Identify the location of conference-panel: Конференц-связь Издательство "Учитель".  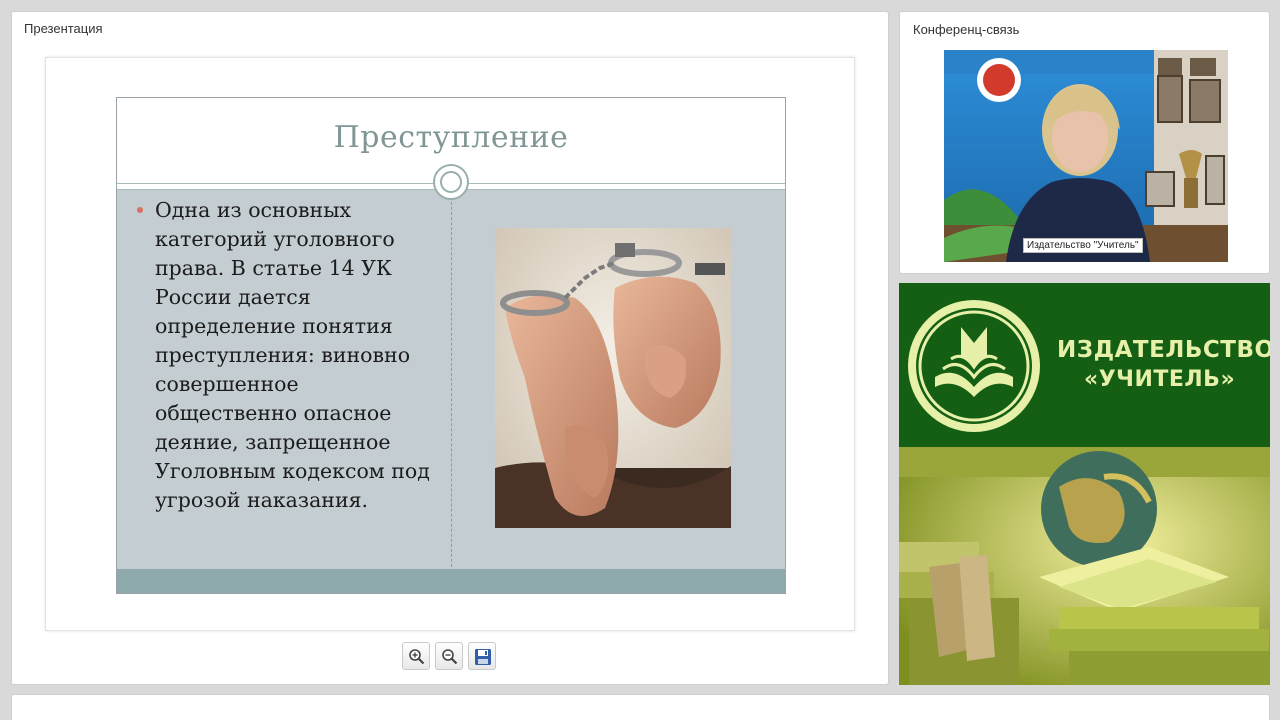
(1084, 142).